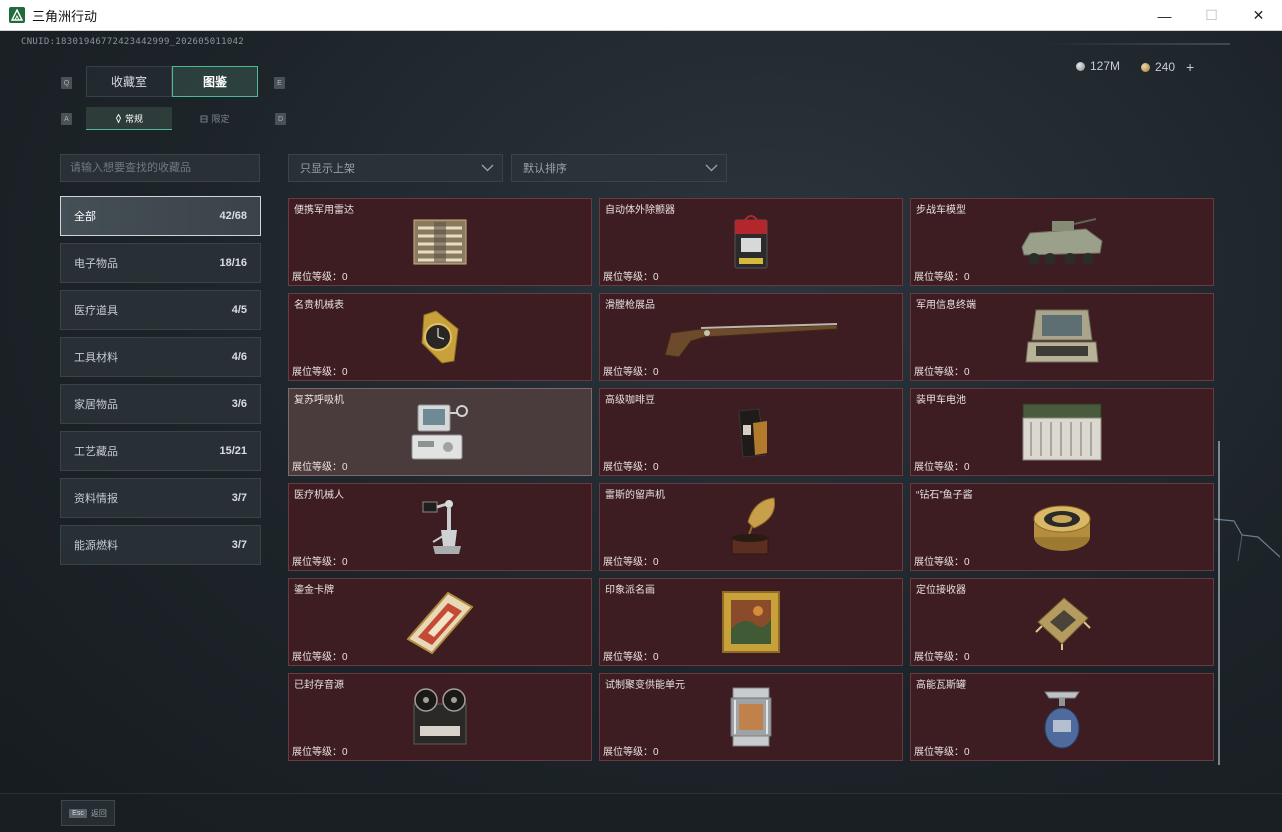  Describe the element at coordinates (160, 545) in the screenshot. I see `category-energy: 能源燃料 3/7` at that location.